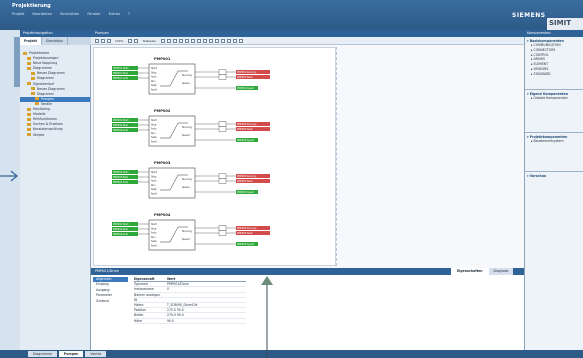 This screenshot has width=583, height=358. Describe the element at coordinates (206, 310) in the screenshot. I see `property-value: 270.0 50.0` at that location.